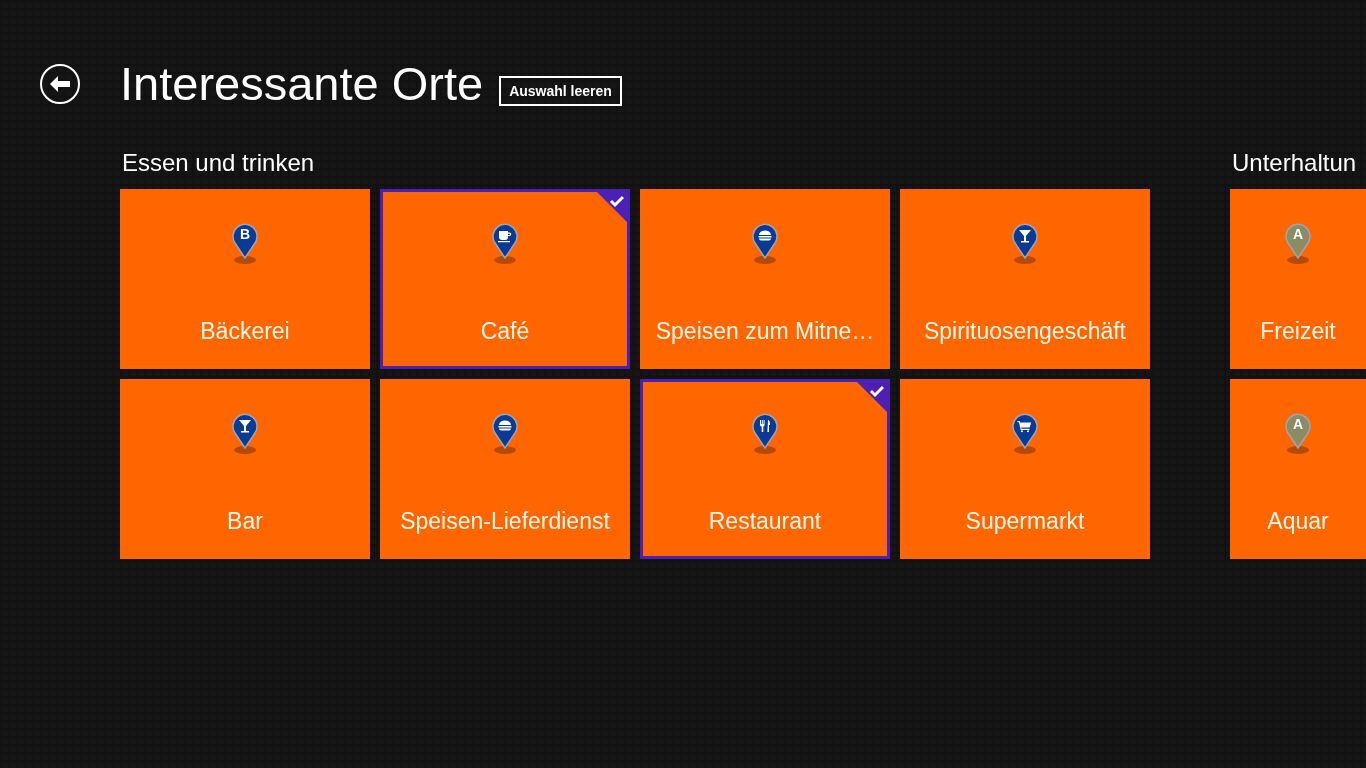 This screenshot has width=1366, height=768. What do you see at coordinates (765, 469) in the screenshot?
I see `category-tile: Restaurant` at bounding box center [765, 469].